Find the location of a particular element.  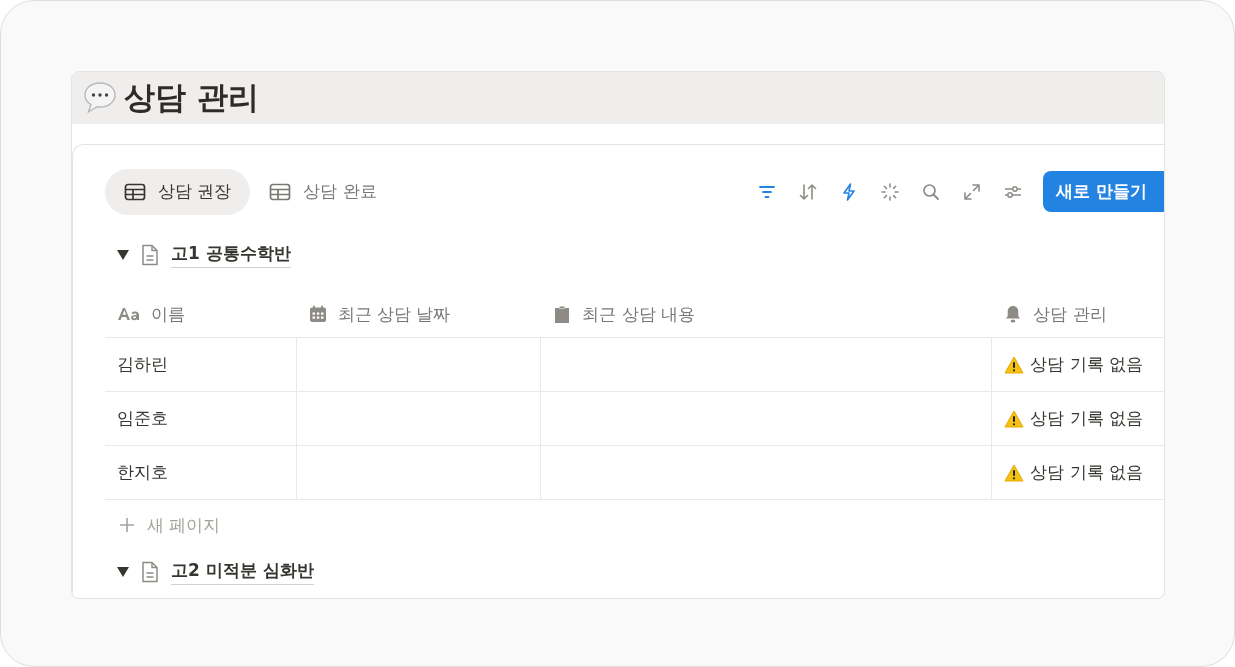

column-header: 최근 상담 내용 is located at coordinates (638, 314).